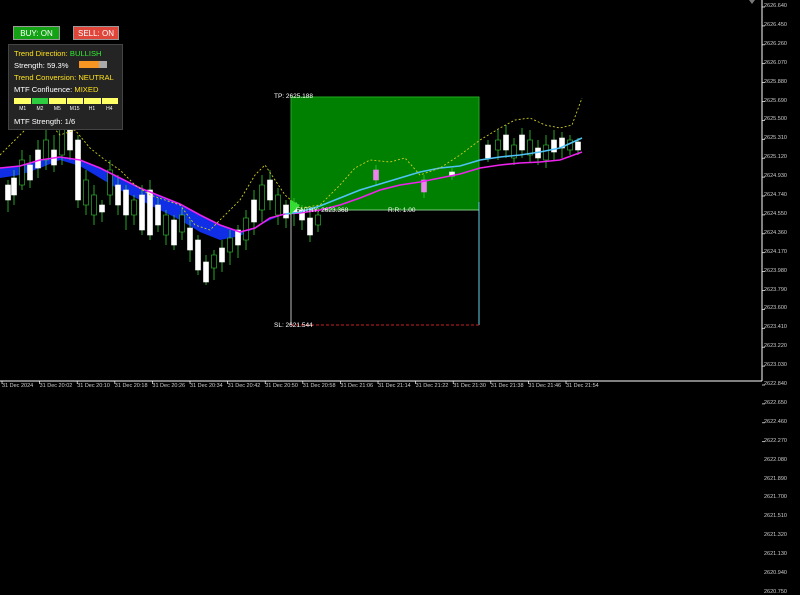  Describe the element at coordinates (74, 109) in the screenshot. I see `mtf-label: M15` at that location.